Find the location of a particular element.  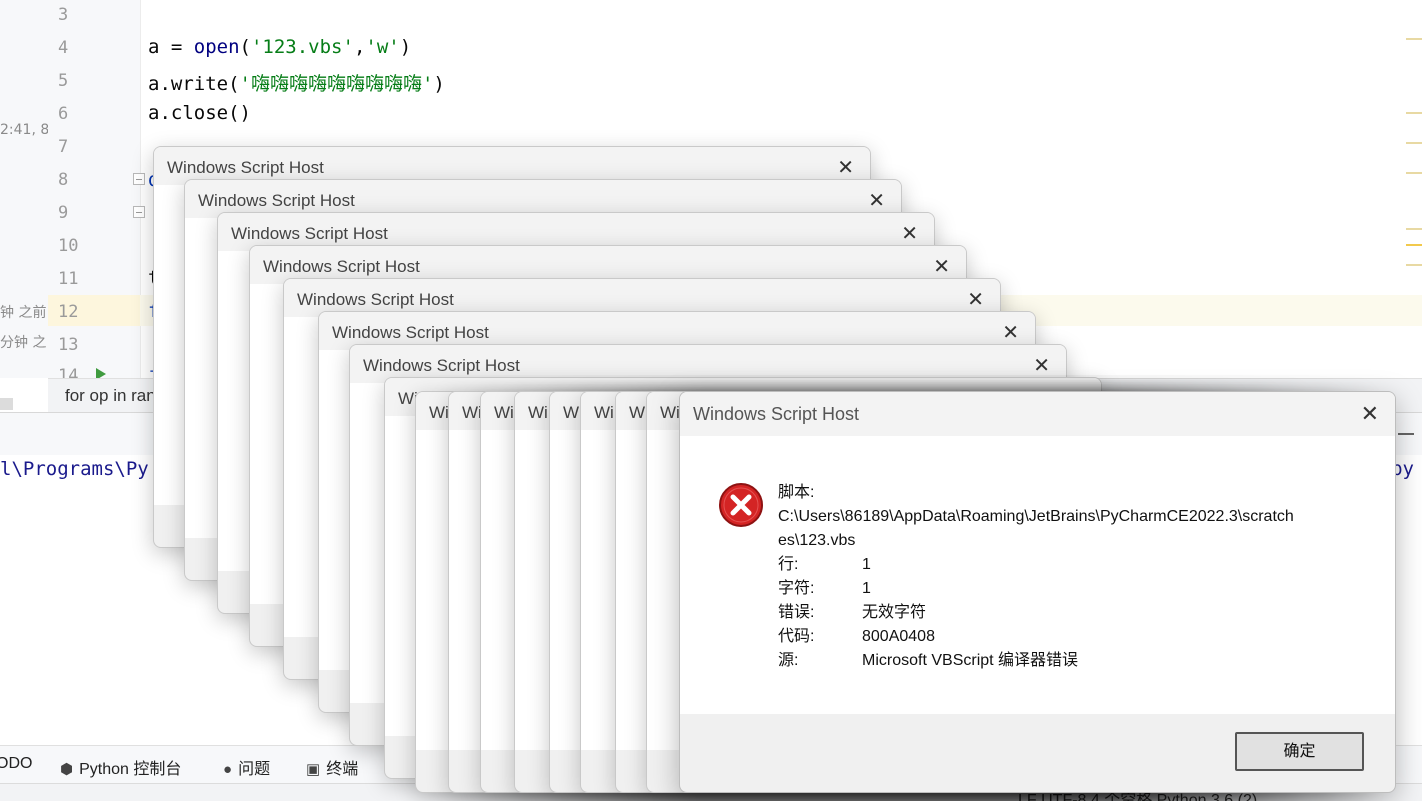

line-number: 13 is located at coordinates (68, 345).